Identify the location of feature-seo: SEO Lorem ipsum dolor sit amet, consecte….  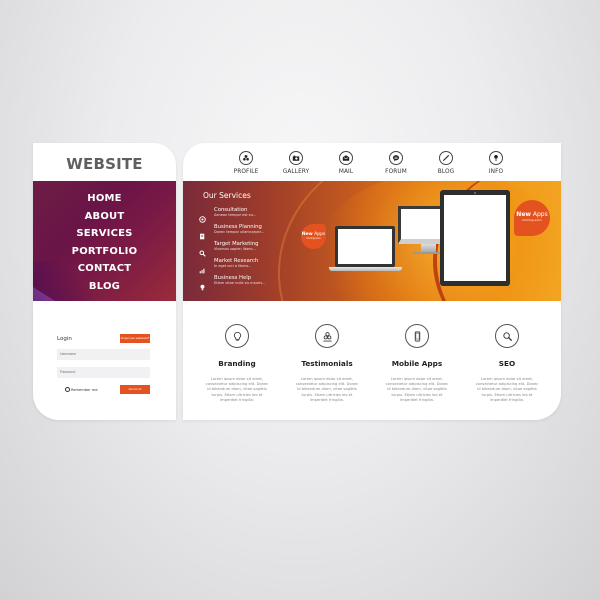
(507, 363).